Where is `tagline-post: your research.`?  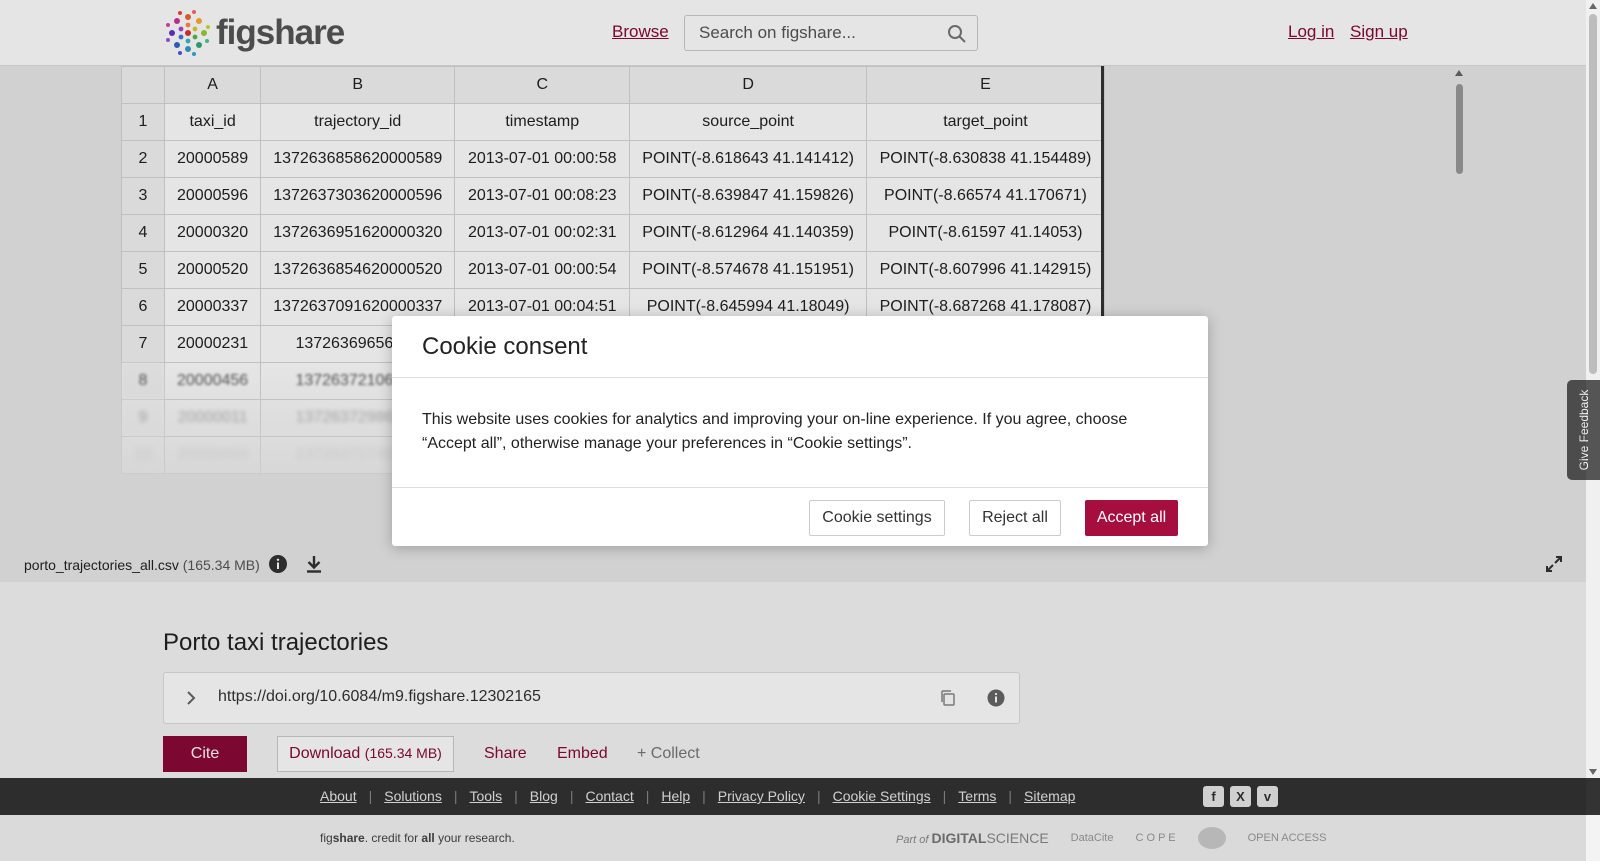
tagline-post: your research. is located at coordinates (474, 838).